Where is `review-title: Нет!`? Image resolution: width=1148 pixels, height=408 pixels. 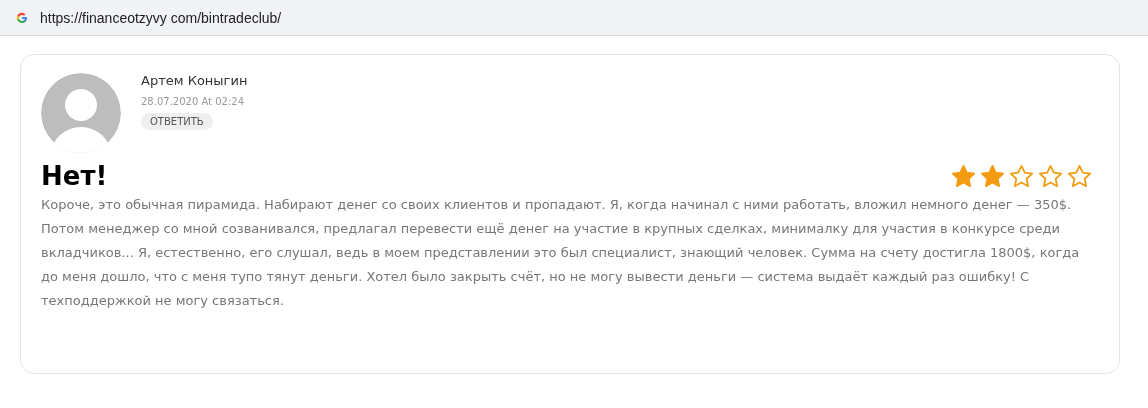 review-title: Нет! is located at coordinates (74, 176).